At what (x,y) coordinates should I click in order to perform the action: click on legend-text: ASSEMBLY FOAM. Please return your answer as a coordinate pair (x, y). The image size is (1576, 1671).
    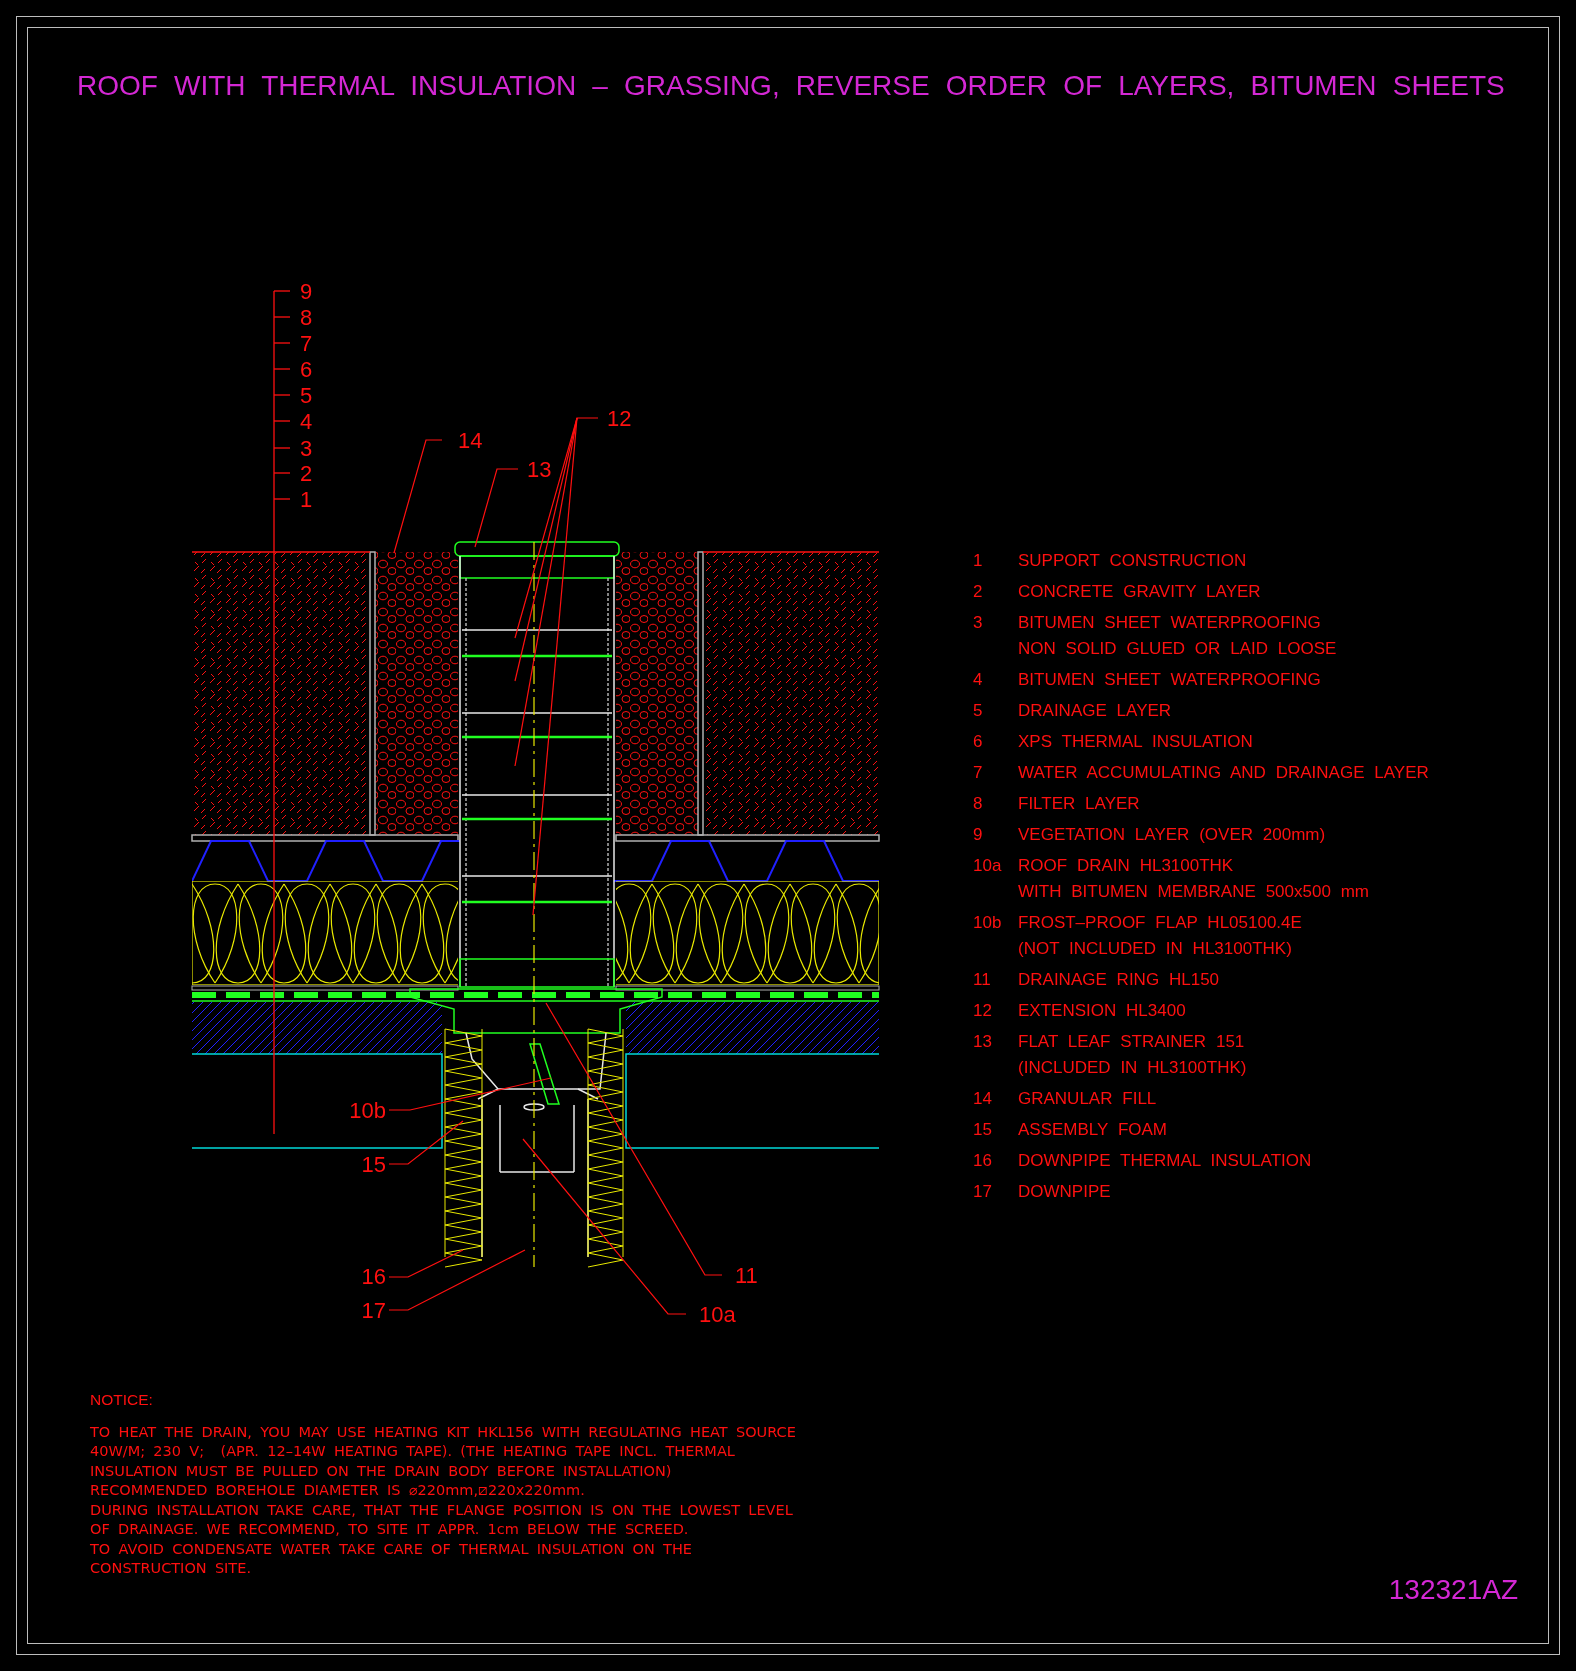
    Looking at the image, I should click on (1092, 1130).